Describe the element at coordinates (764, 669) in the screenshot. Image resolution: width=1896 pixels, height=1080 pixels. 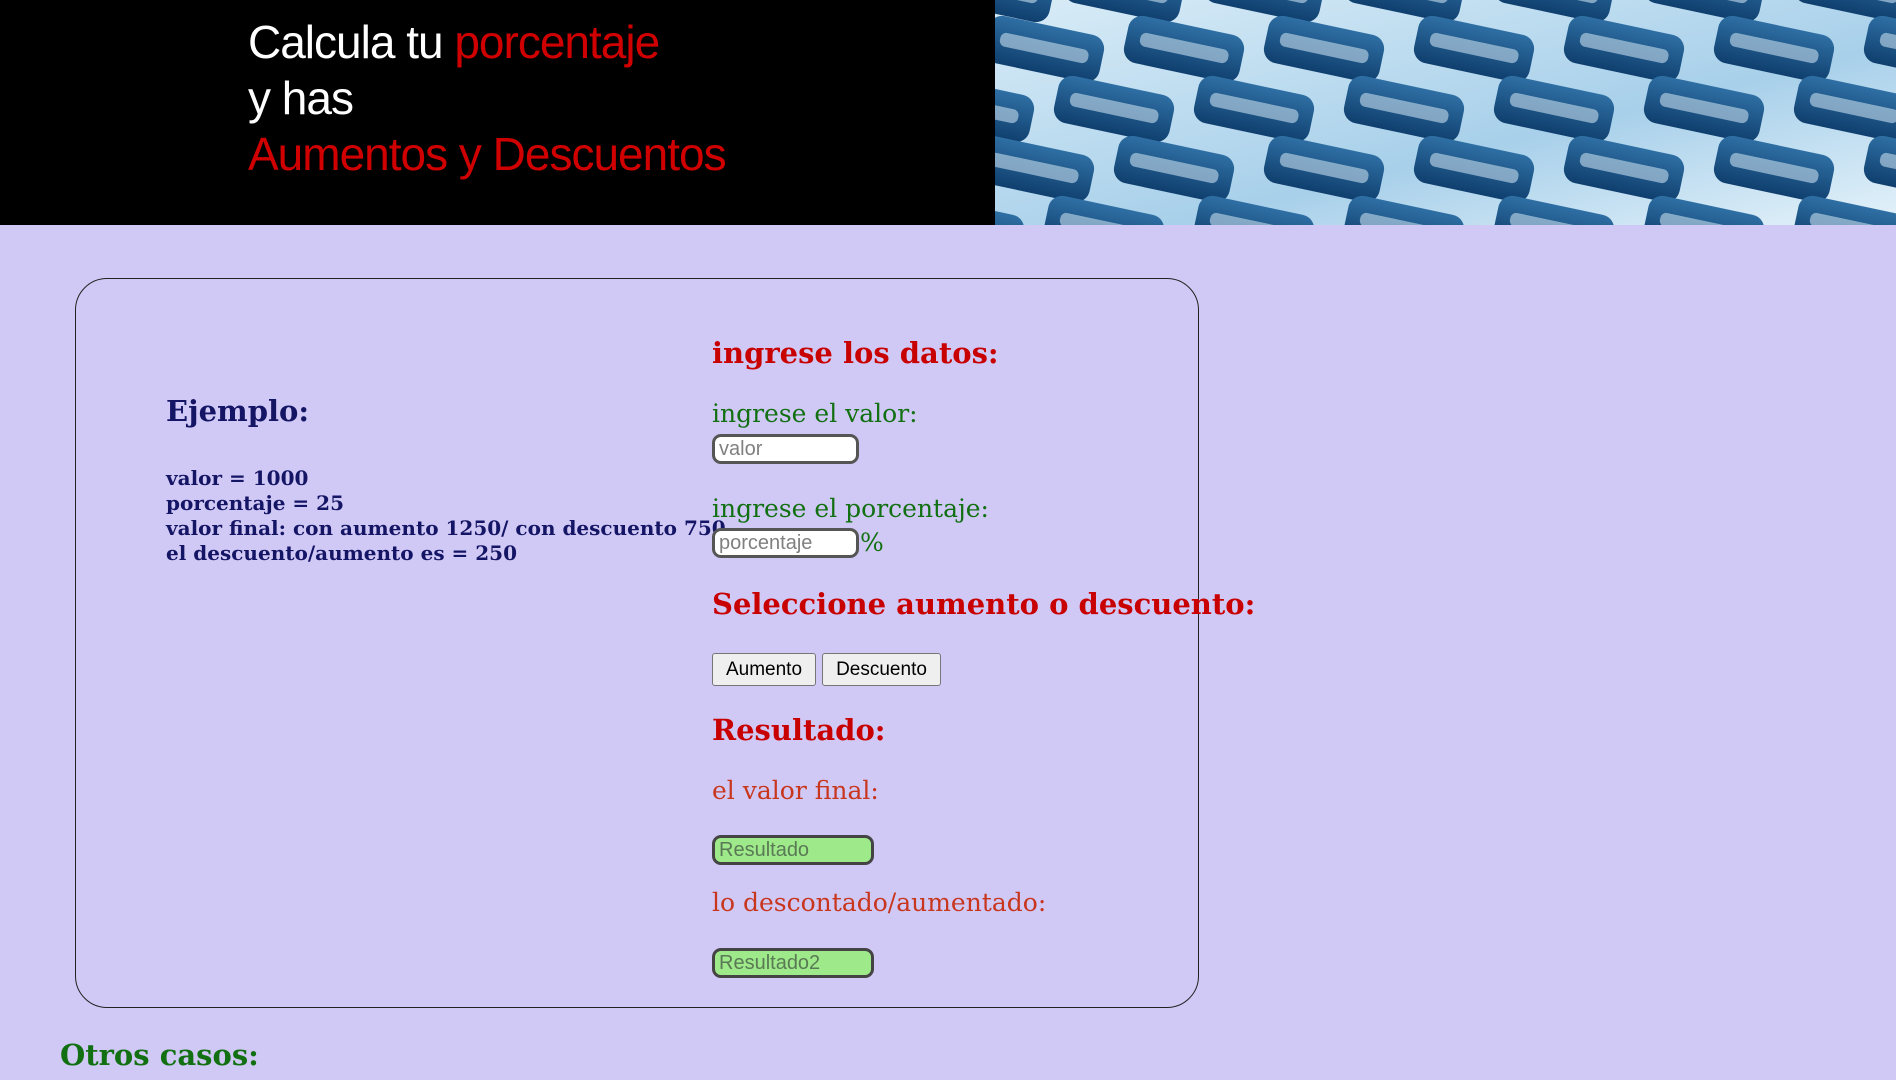
I see `aumento-button: Aumento` at that location.